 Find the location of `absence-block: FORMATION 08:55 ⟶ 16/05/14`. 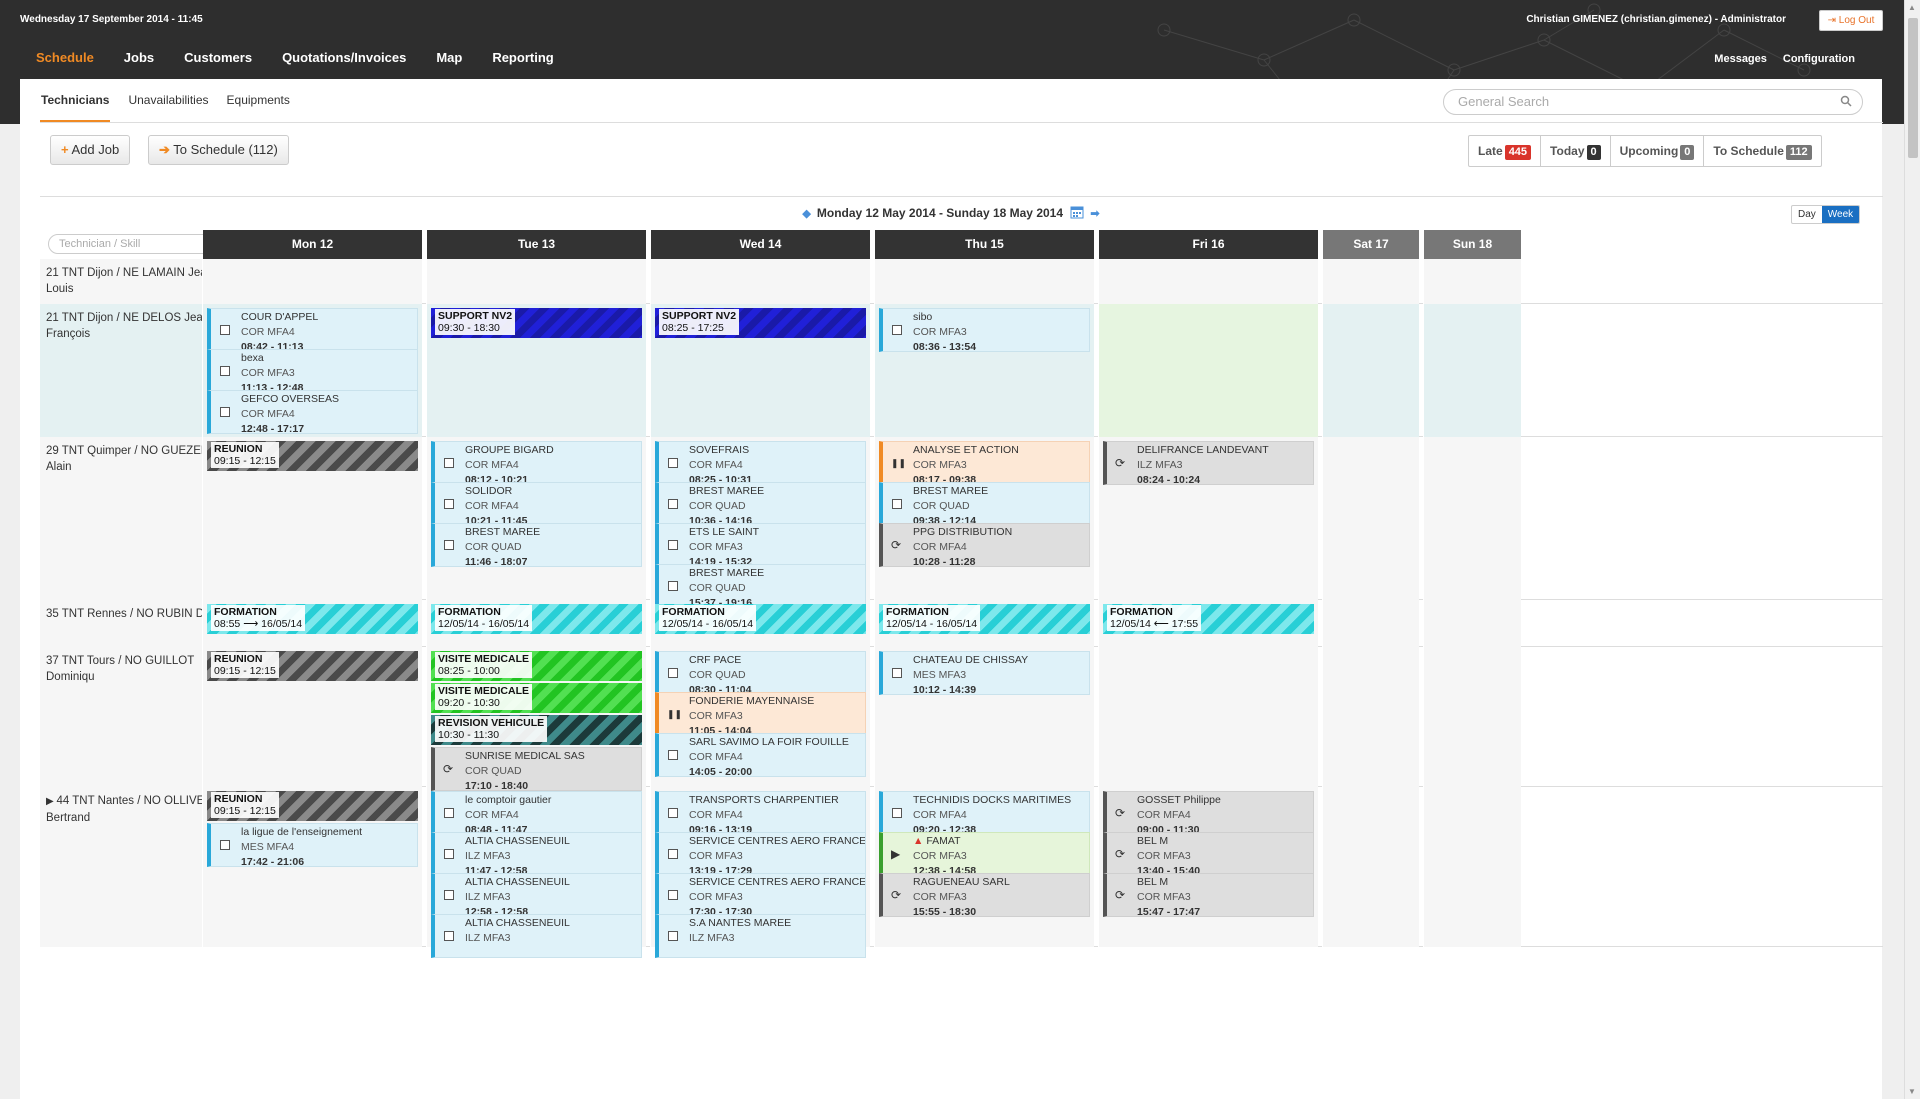

absence-block: FORMATION 08:55 ⟶ 16/05/14 is located at coordinates (312, 619).